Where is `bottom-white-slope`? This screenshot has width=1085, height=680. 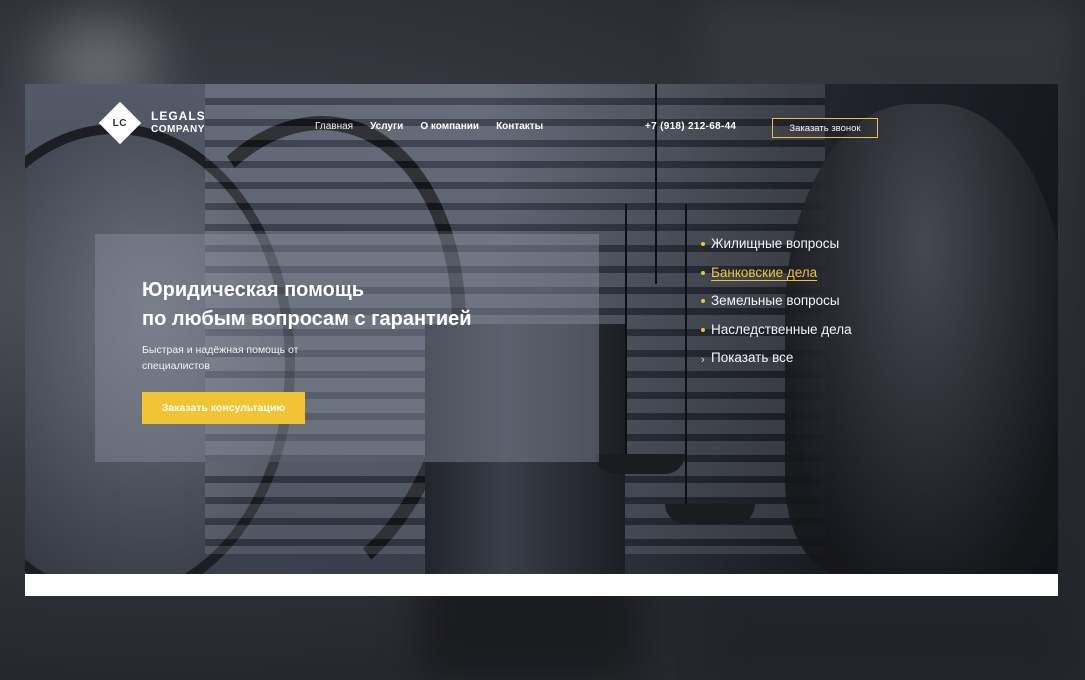
bottom-white-slope is located at coordinates (541, 585).